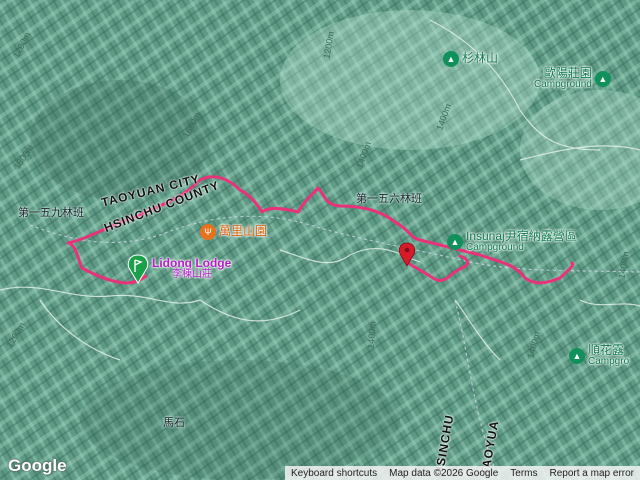  I want to click on poi-title: 萬里山園, so click(243, 231).